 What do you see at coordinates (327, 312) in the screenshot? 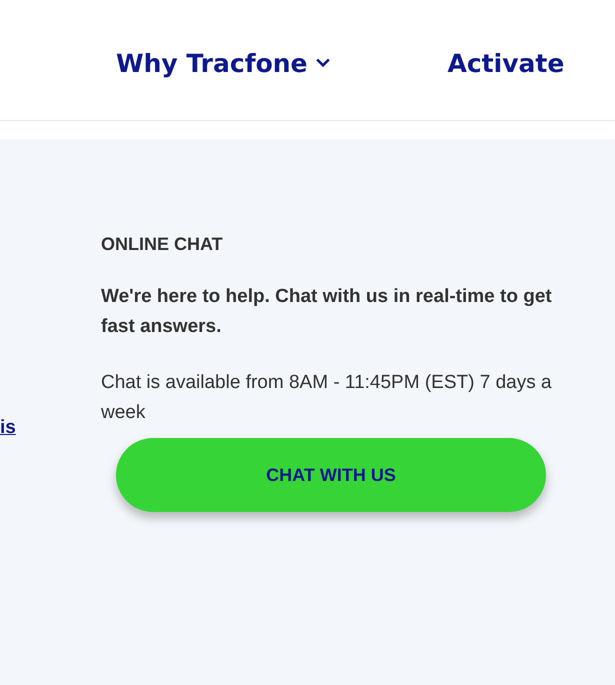
I see `intro-text: We're here to help. Chat with us in real-time to get fast answers.` at bounding box center [327, 312].